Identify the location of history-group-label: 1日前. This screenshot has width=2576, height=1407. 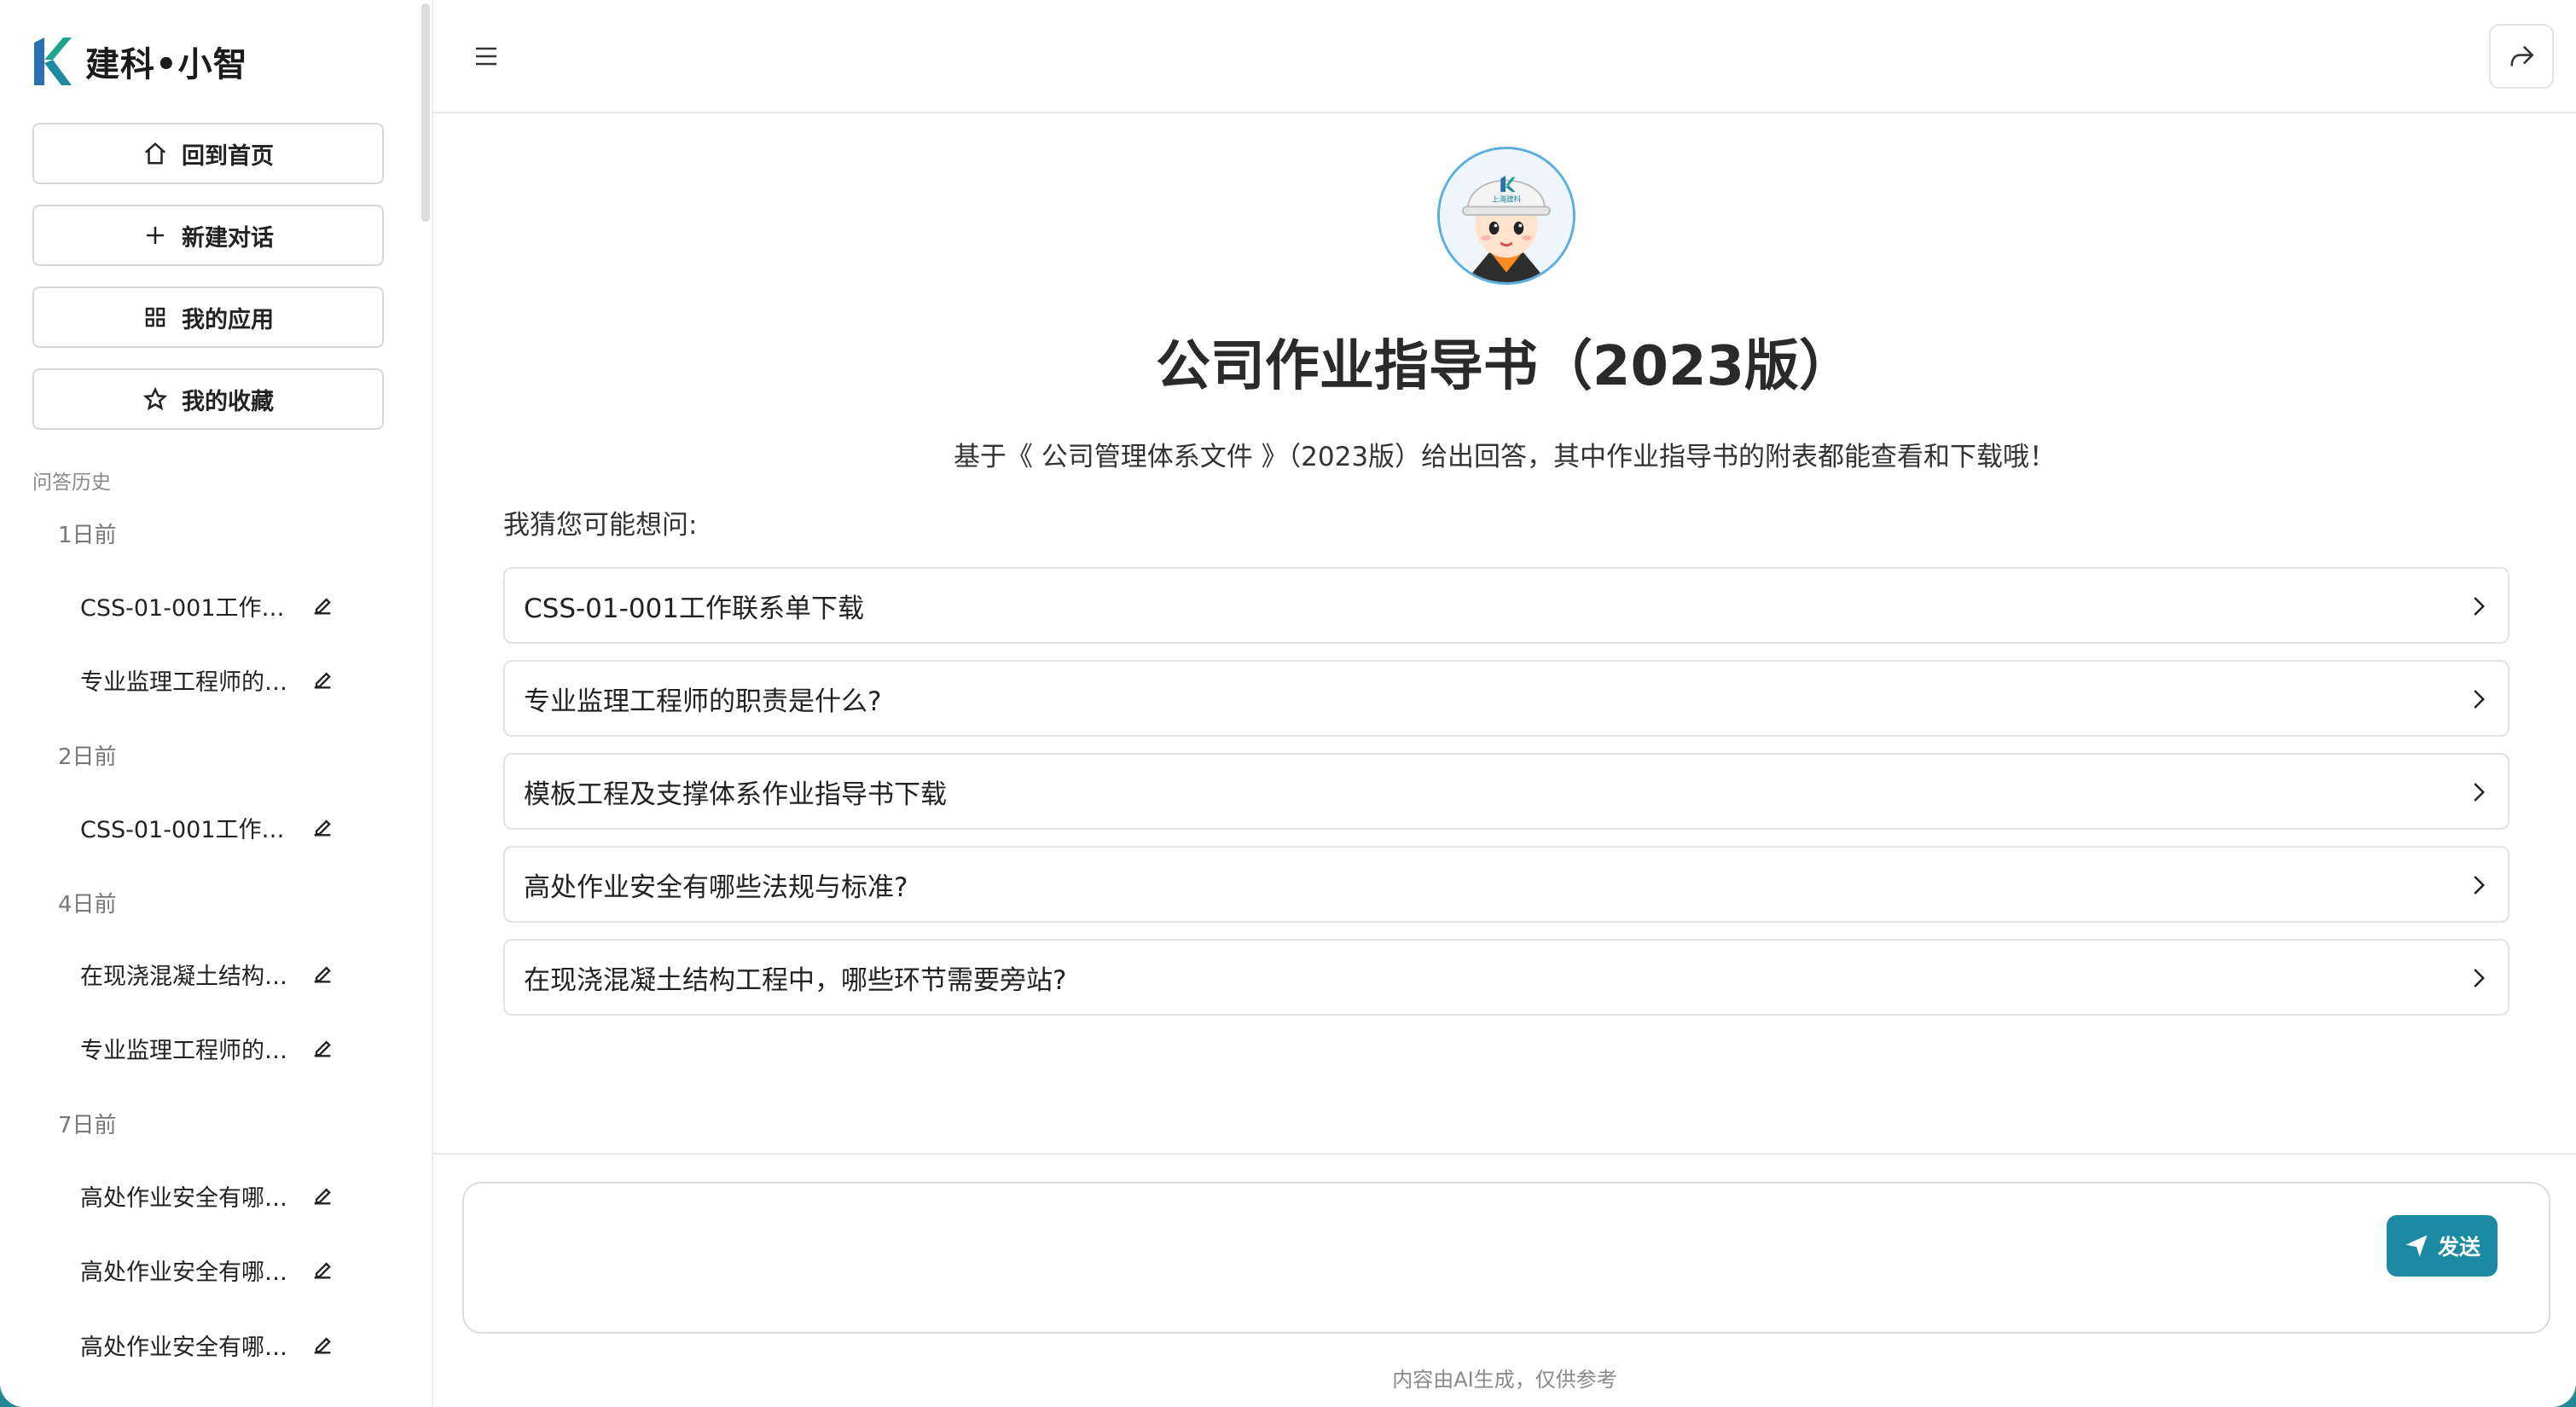
(87, 535).